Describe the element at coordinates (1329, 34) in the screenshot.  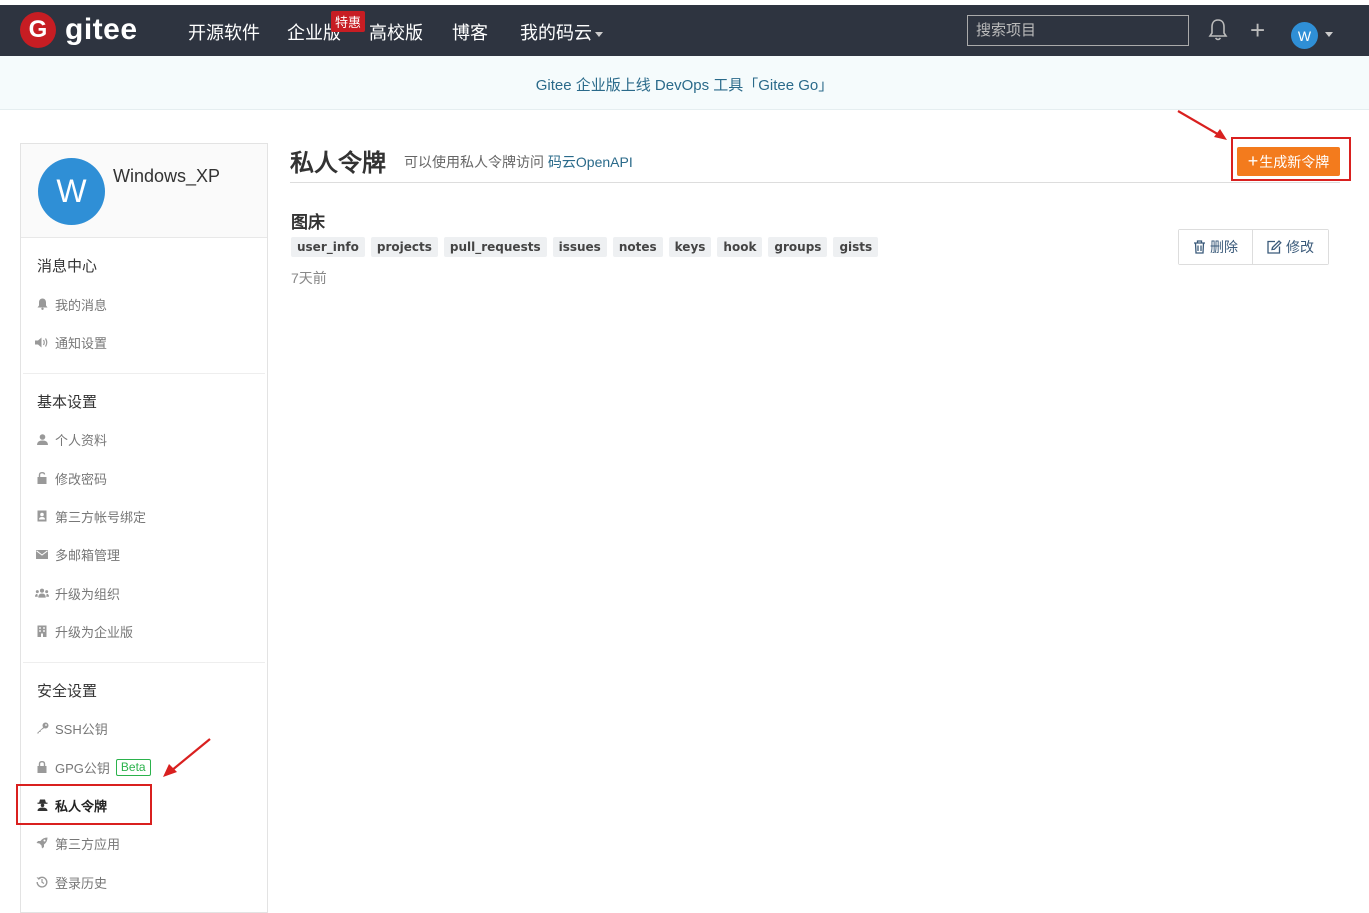
I see `avatar-chevron-down-icon` at that location.